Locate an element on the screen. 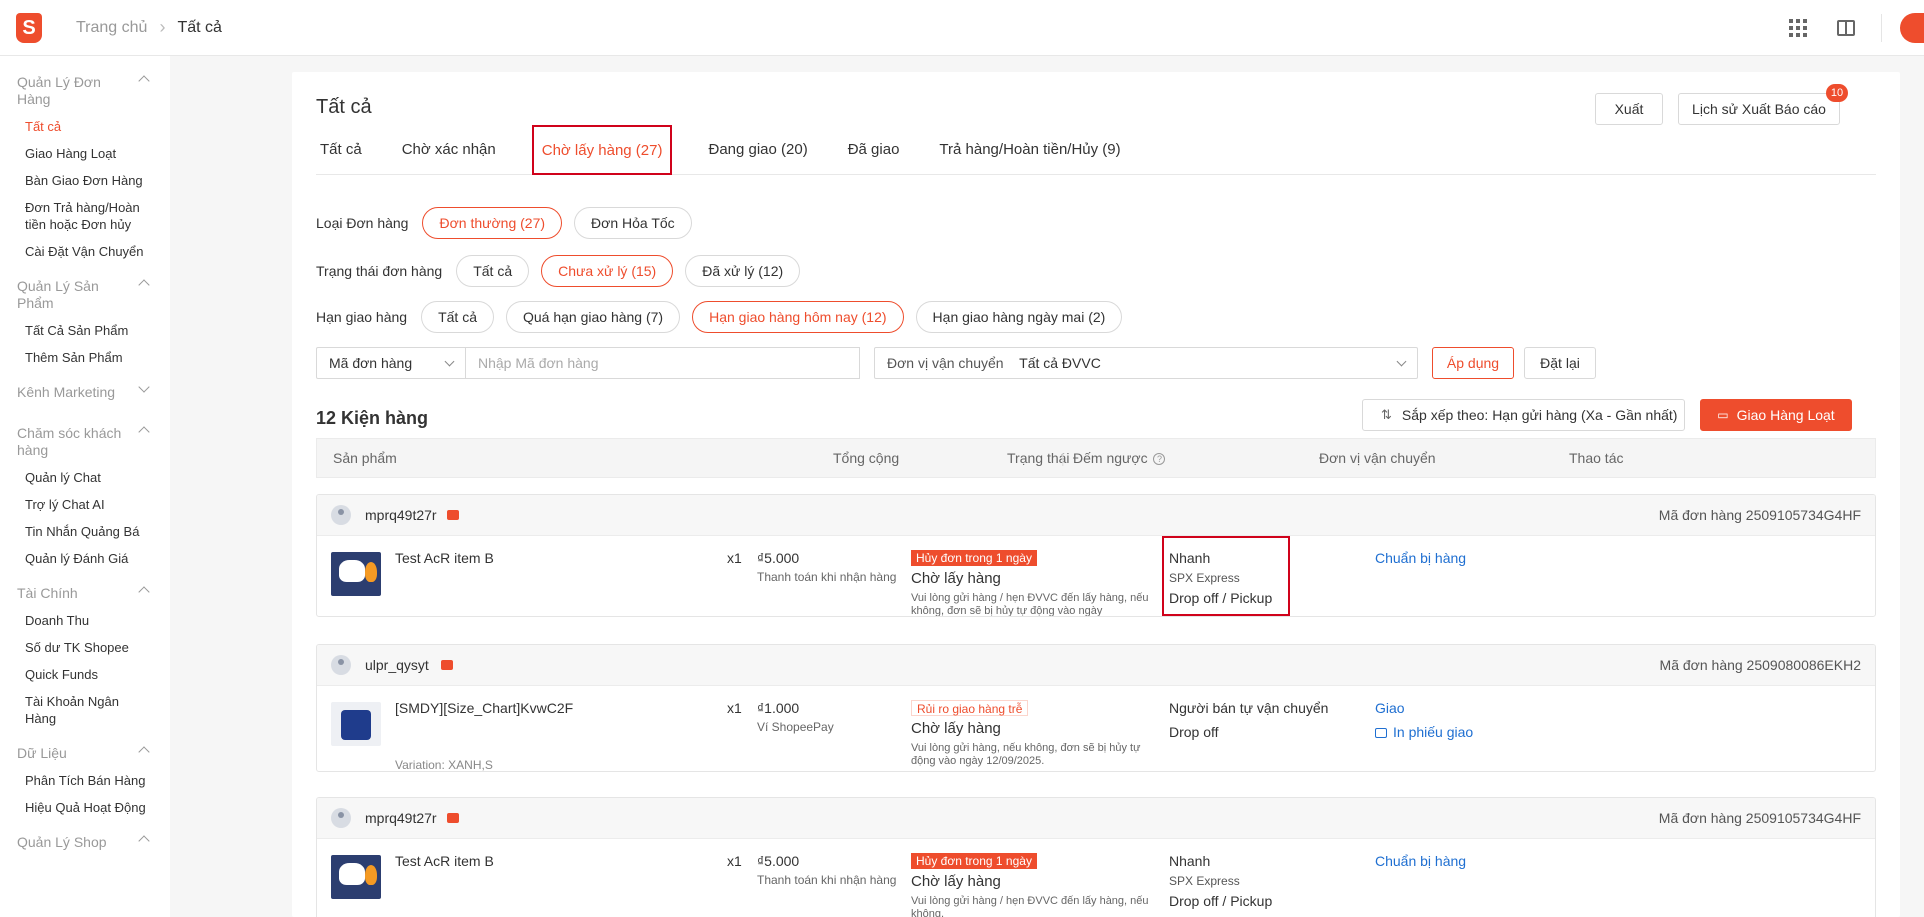  sidebar-item-revenue: Doanh Thu is located at coordinates (85, 620).